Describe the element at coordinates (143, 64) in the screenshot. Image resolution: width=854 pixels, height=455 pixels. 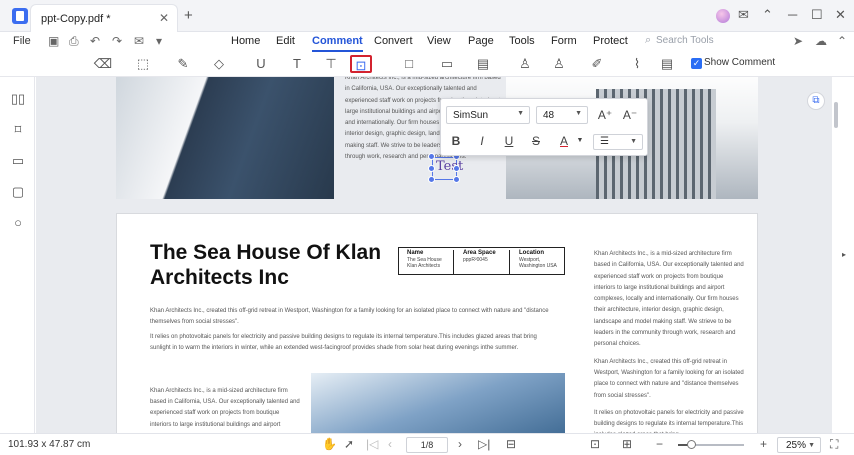
I see `area-highlight-tool: ⬚` at that location.